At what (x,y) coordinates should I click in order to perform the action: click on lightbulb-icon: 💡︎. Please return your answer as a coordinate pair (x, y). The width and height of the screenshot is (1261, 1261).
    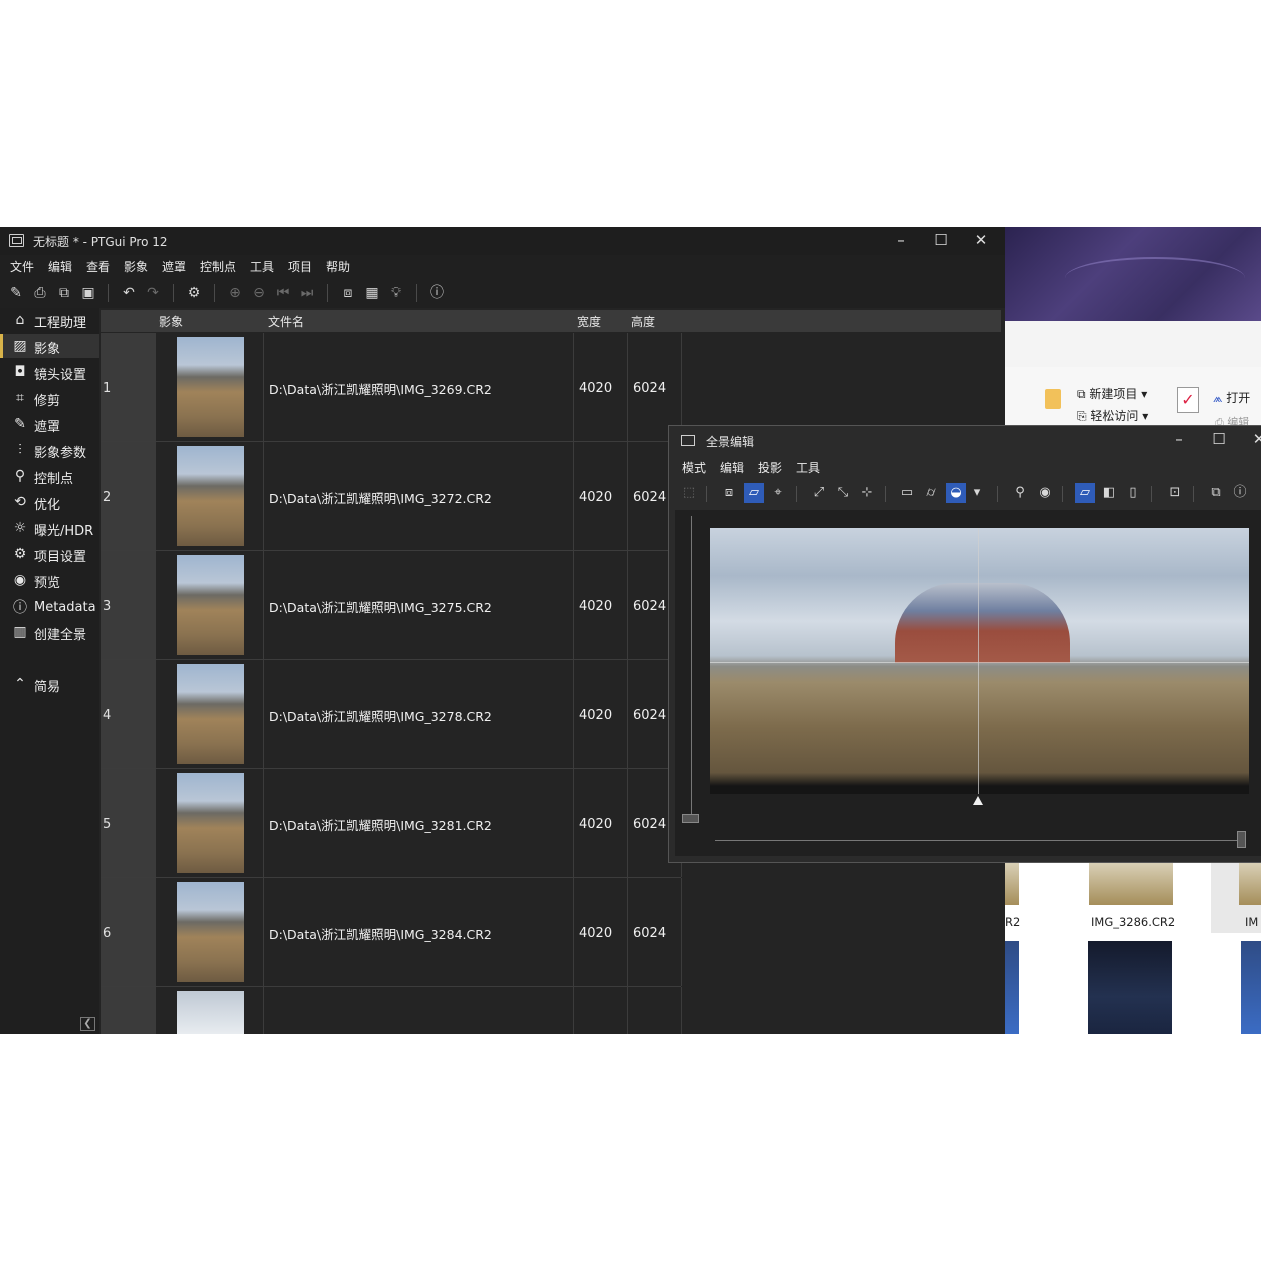
    Looking at the image, I should click on (396, 293).